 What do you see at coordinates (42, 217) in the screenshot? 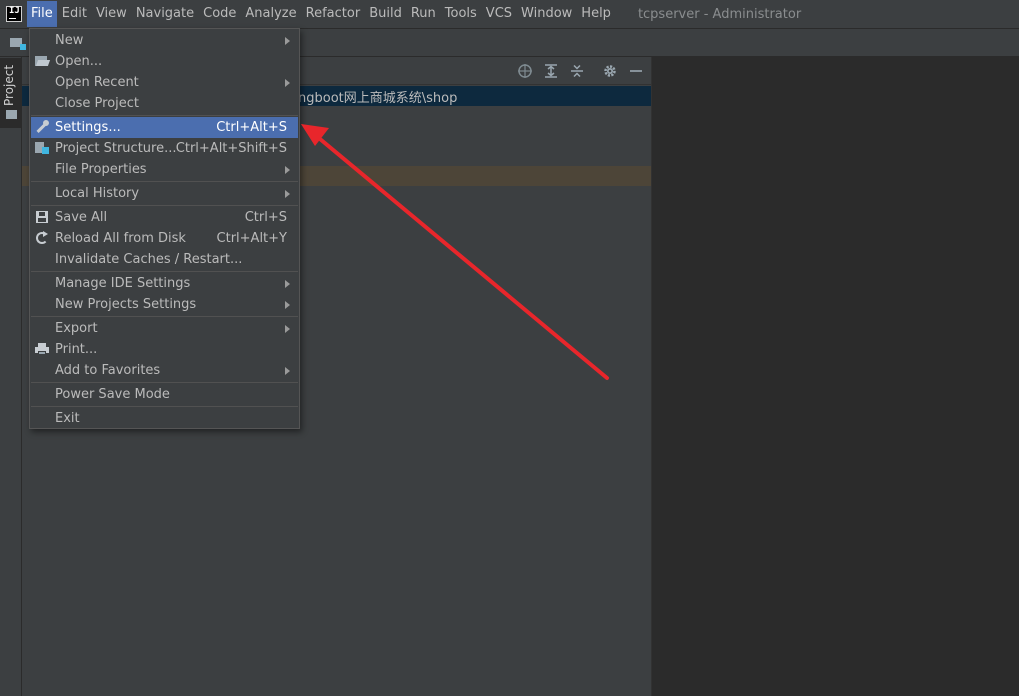
I see `save-icon` at bounding box center [42, 217].